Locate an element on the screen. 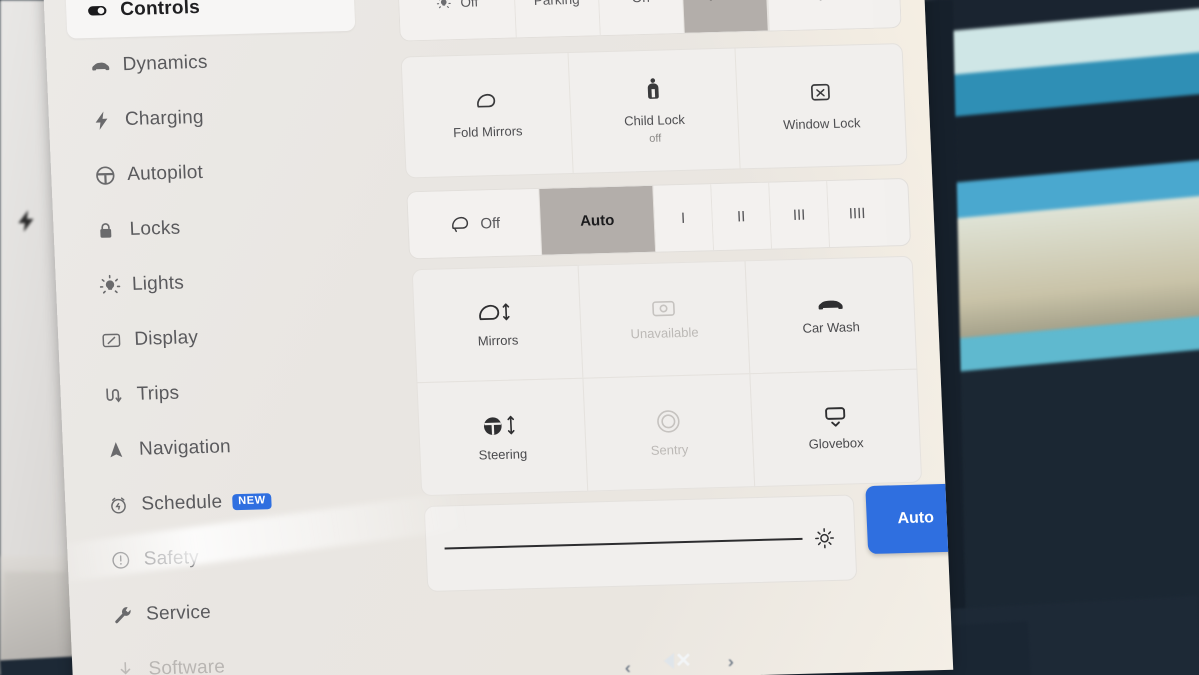 This screenshot has height=675, width=1199. sidebar-item-lights: Lights is located at coordinates (216, 282).